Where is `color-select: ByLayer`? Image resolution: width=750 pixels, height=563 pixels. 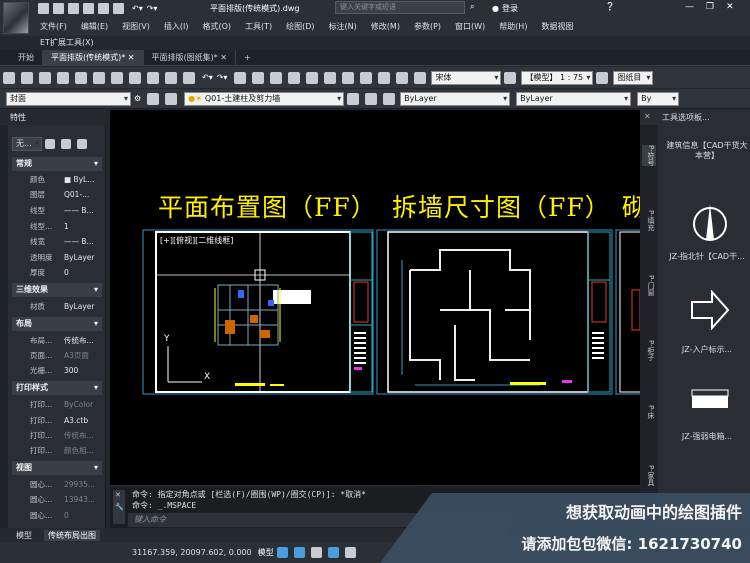
color-select: ByLayer is located at coordinates (455, 98).